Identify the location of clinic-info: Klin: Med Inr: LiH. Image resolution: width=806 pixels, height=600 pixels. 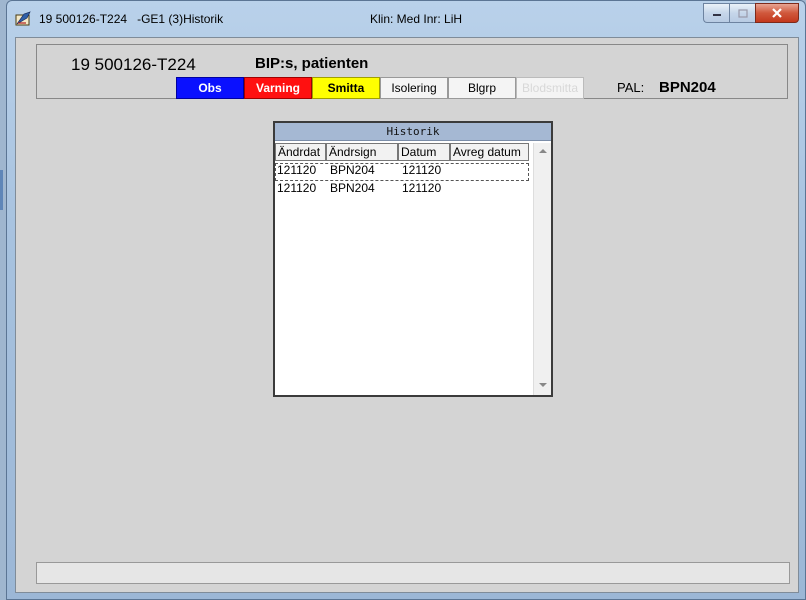
(416, 19).